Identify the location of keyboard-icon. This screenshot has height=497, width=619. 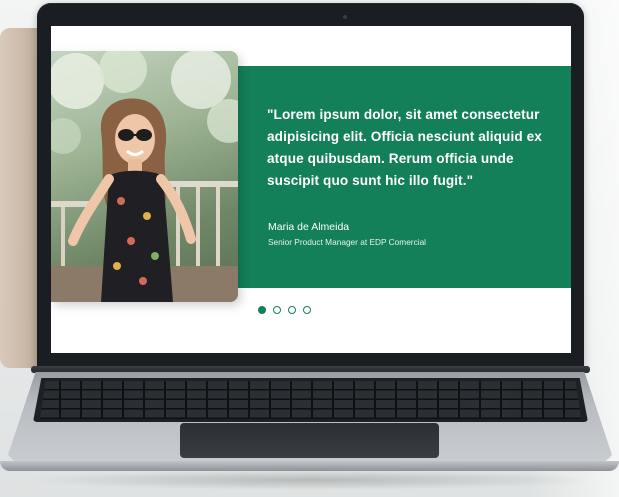
(310, 400).